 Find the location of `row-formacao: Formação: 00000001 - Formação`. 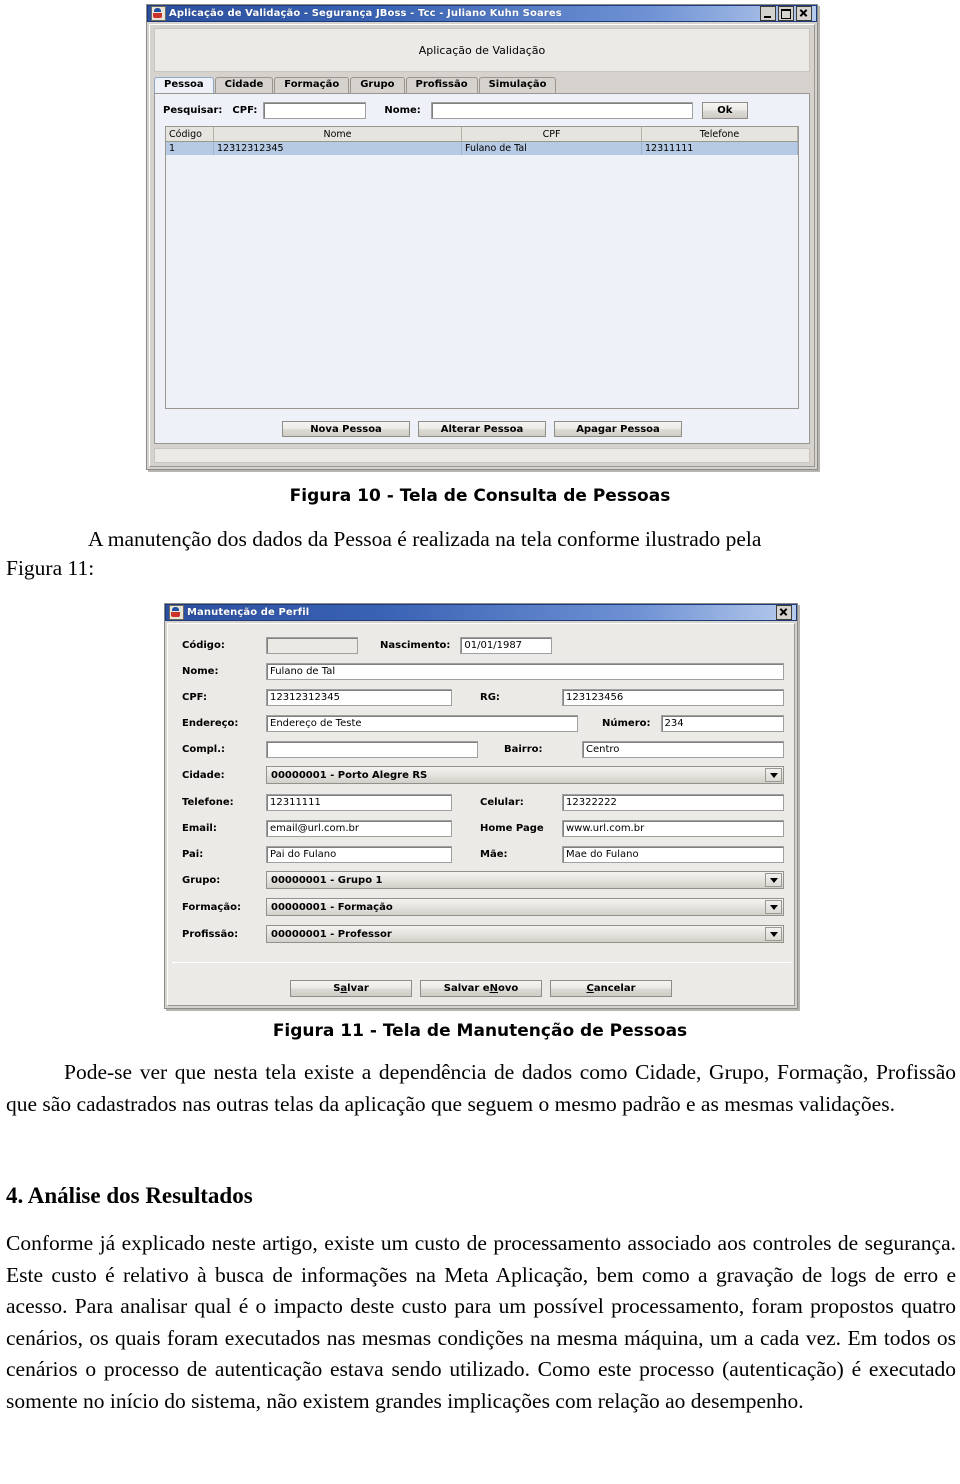

row-formacao: Formação: 00000001 - Formação is located at coordinates (483, 907).